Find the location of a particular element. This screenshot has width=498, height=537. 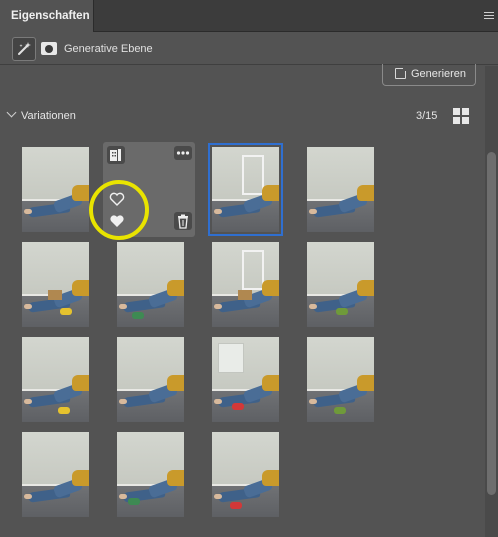

grid-view-icon is located at coordinates (461, 116).